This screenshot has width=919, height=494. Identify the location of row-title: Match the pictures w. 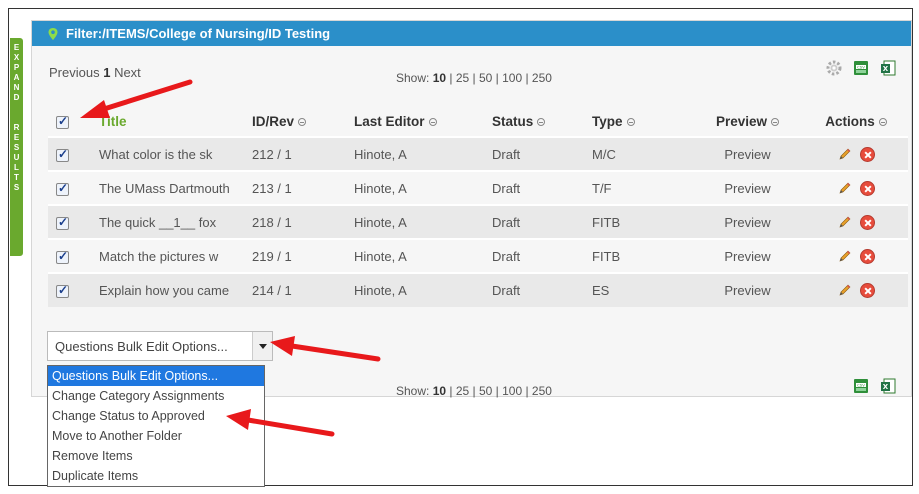
(174, 256).